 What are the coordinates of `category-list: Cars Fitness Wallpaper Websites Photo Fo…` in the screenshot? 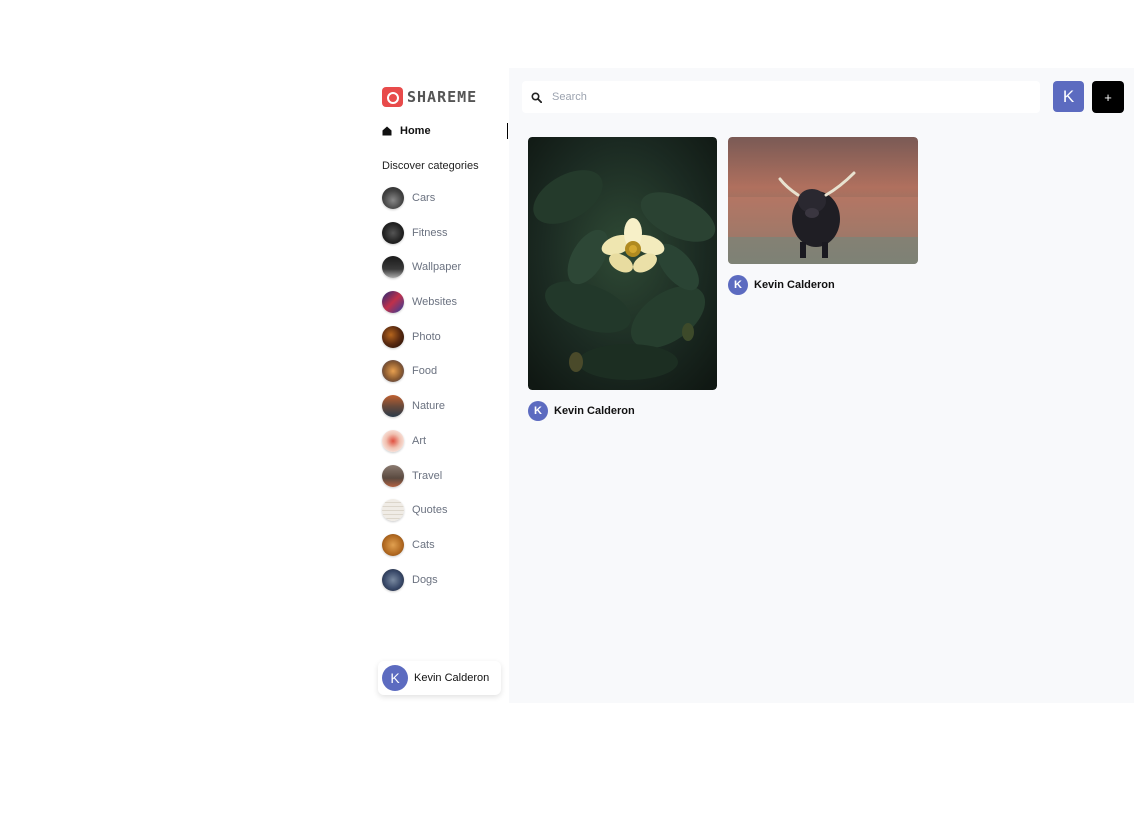 It's located at (421, 395).